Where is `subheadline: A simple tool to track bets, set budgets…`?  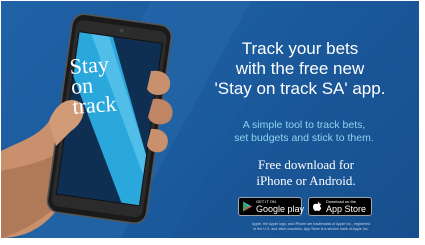 subheadline: A simple tool to track bets, set budgets… is located at coordinates (304, 132).